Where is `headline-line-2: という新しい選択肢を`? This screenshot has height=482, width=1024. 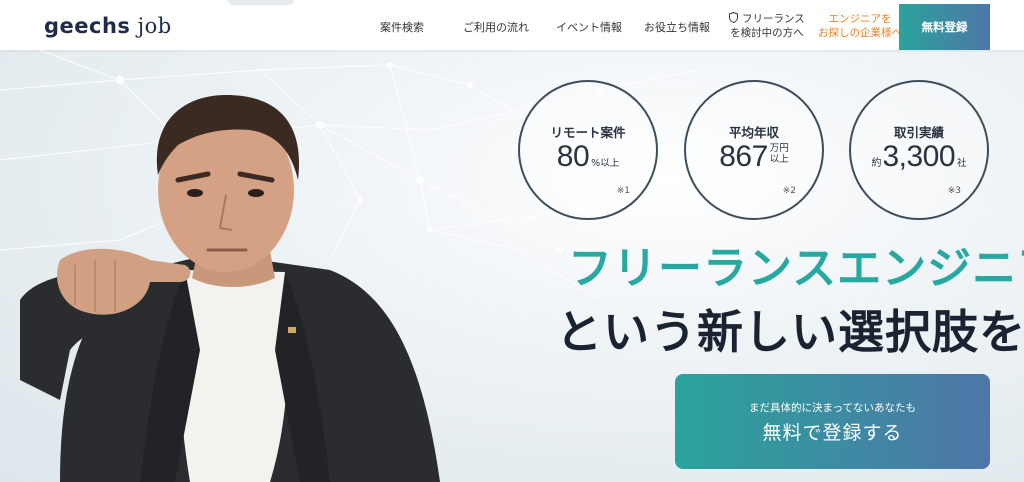
headline-line-2: という新しい選択肢を is located at coordinates (790, 332).